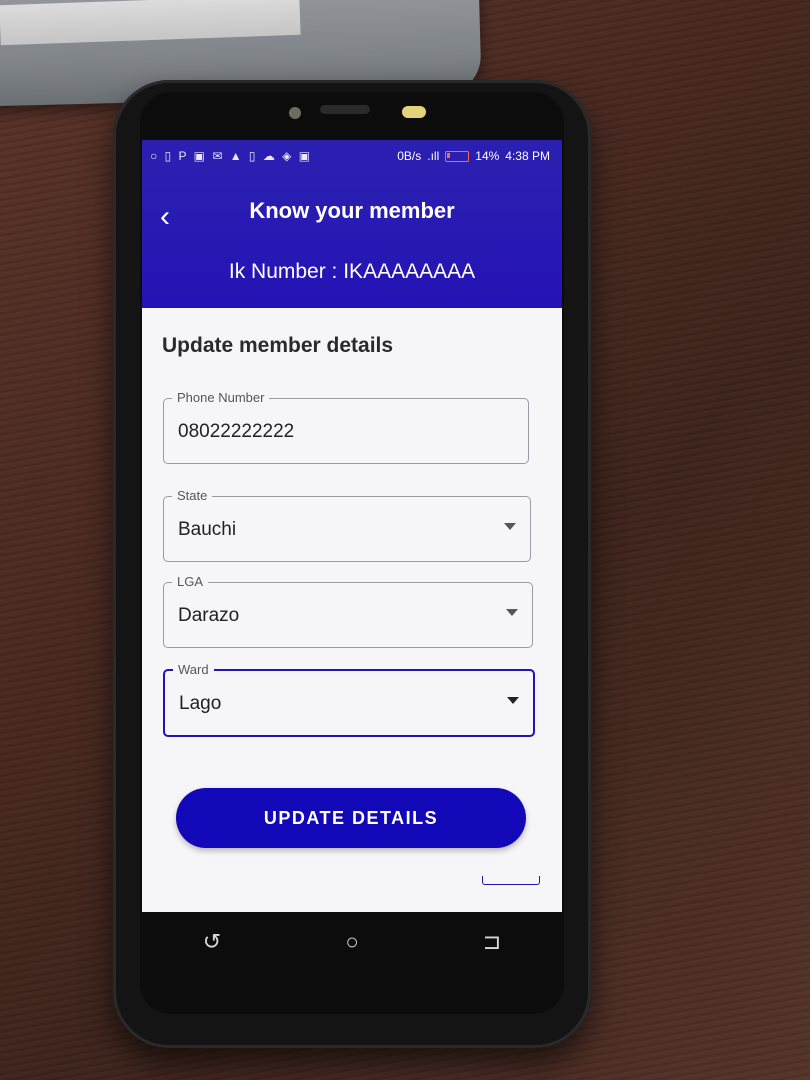 The width and height of the screenshot is (810, 1080). Describe the element at coordinates (347, 525) in the screenshot. I see `state-select: State Bauchi` at that location.